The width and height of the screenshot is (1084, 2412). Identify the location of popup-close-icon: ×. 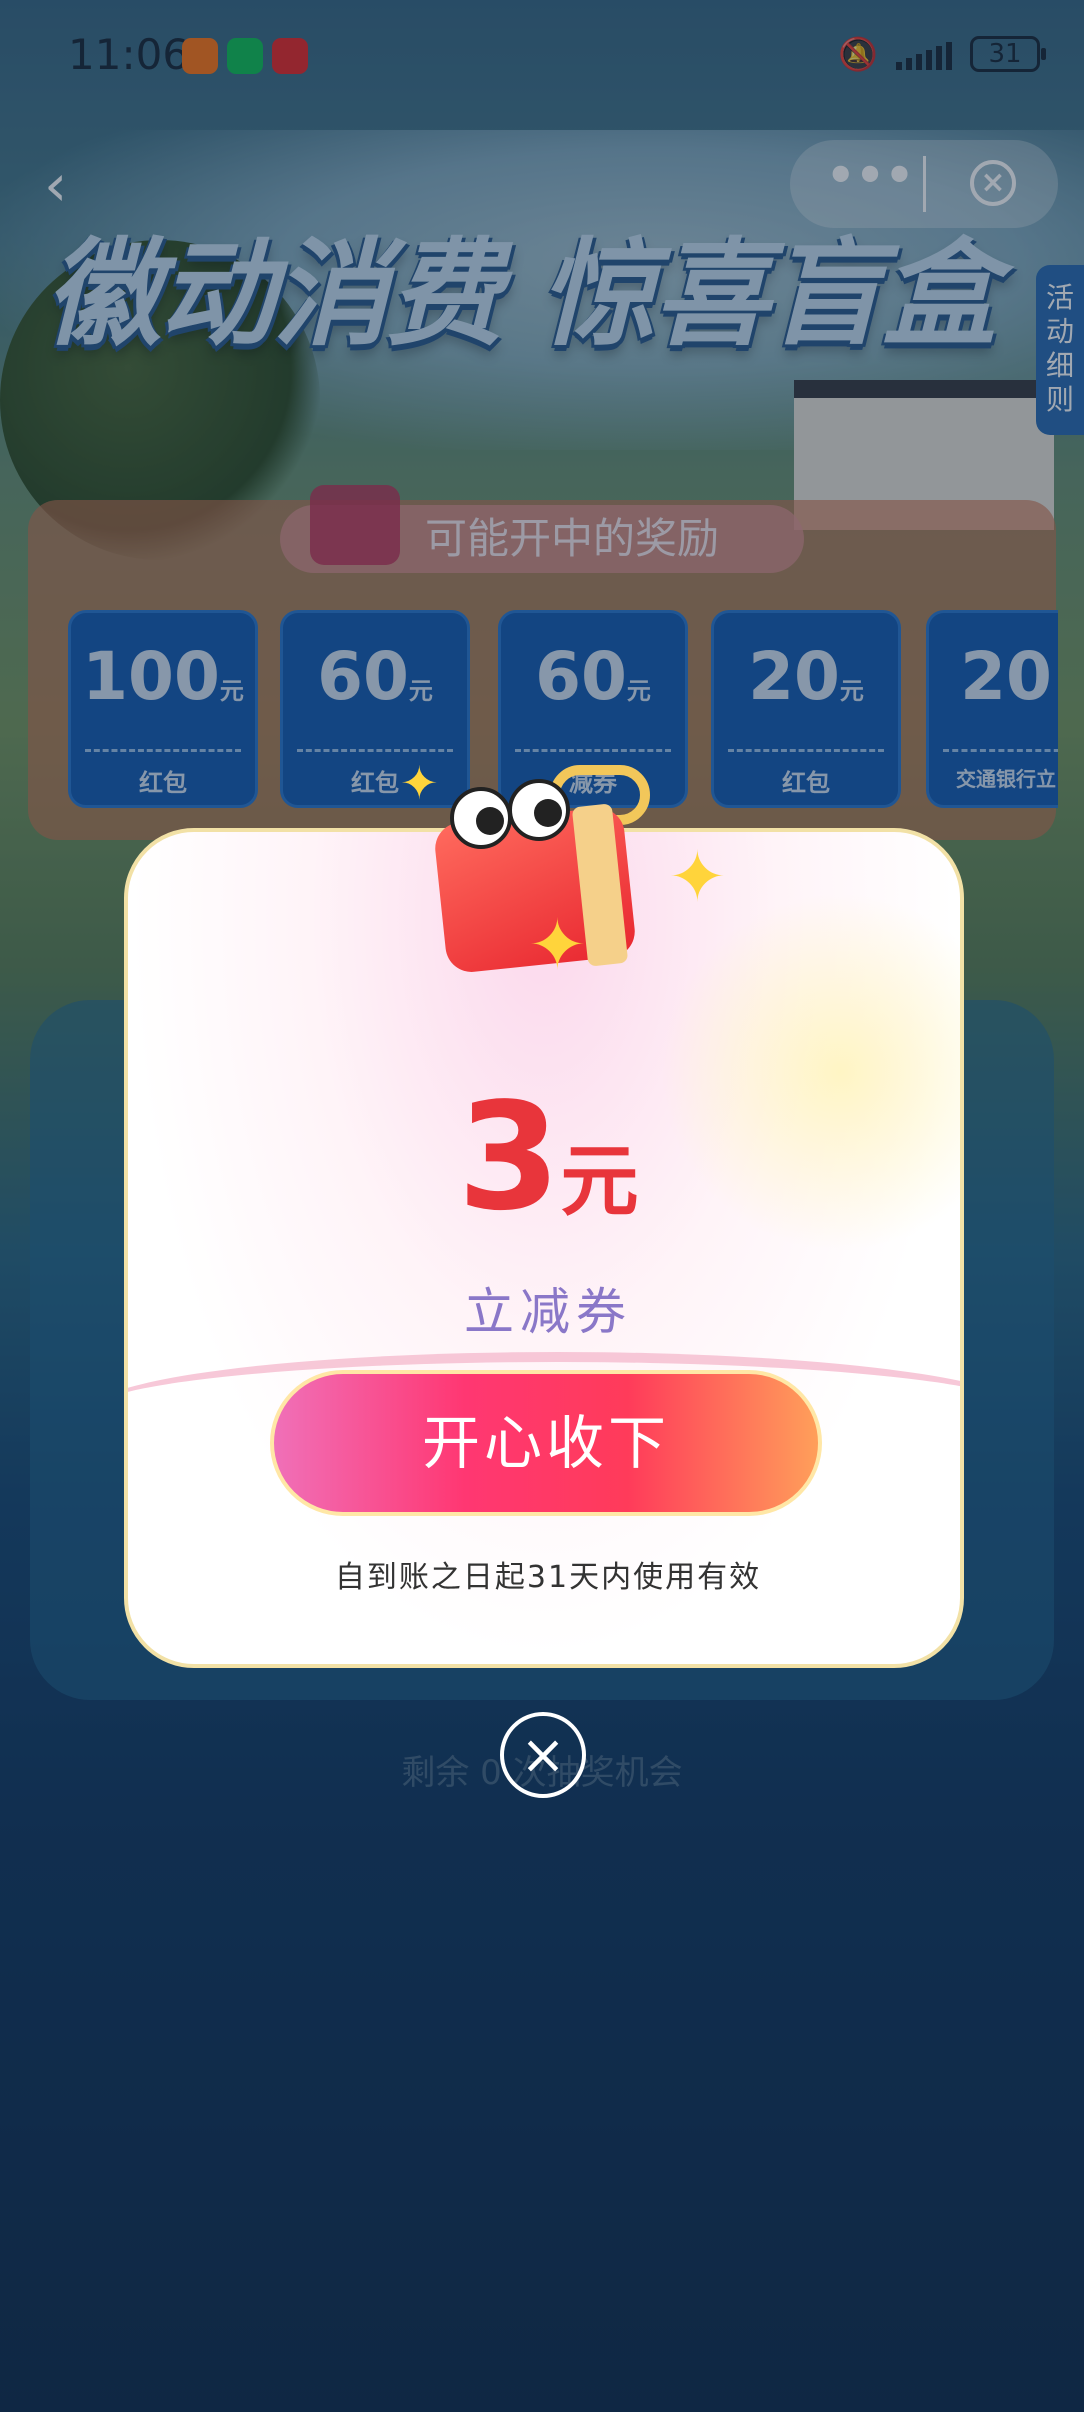
(543, 1755).